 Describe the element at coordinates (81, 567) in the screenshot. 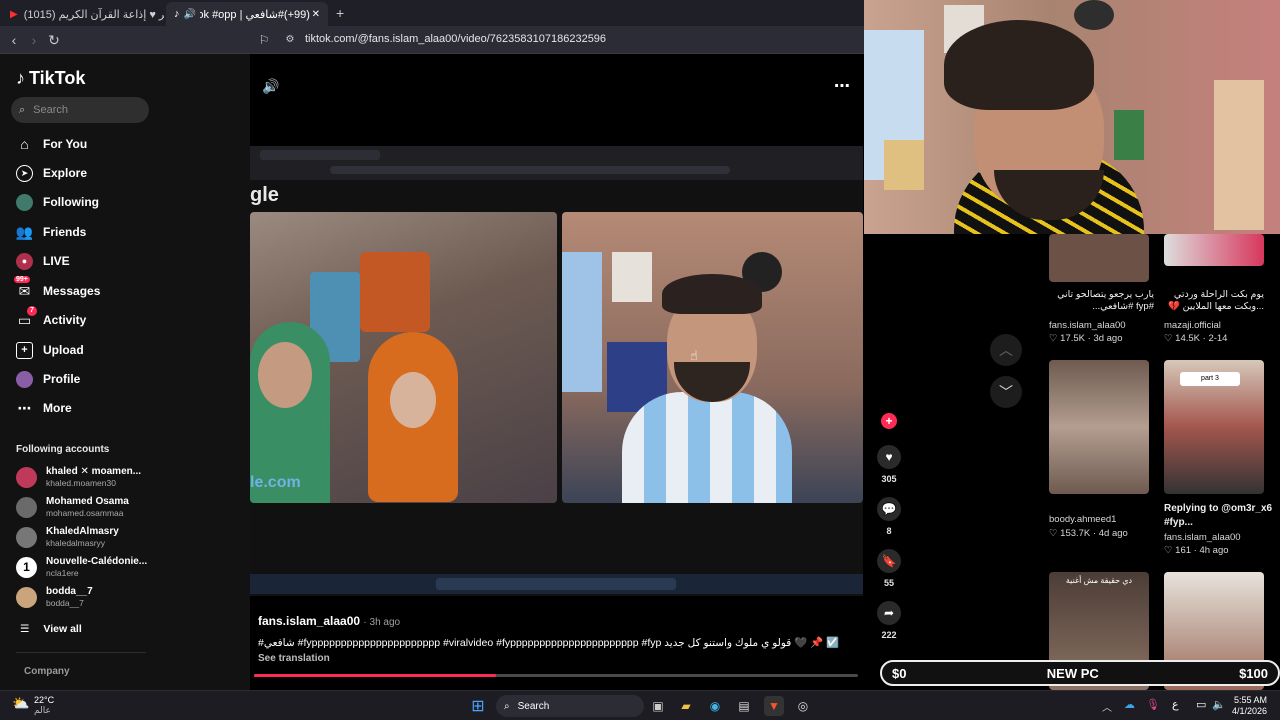

I see `account-item: 1 Nouvelle-Calédonie... ncla1ere` at that location.